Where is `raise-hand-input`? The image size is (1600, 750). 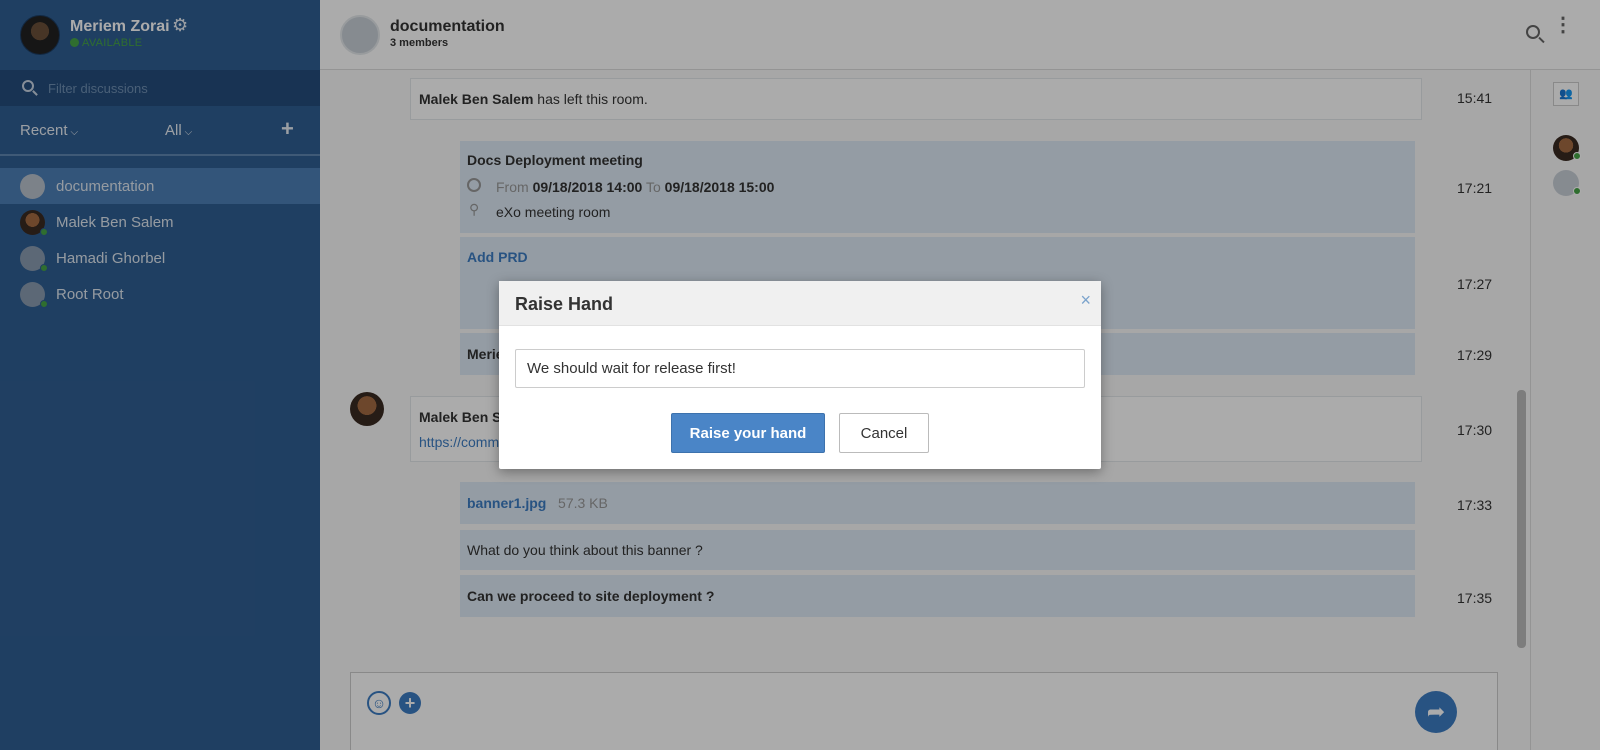
raise-hand-input is located at coordinates (800, 368).